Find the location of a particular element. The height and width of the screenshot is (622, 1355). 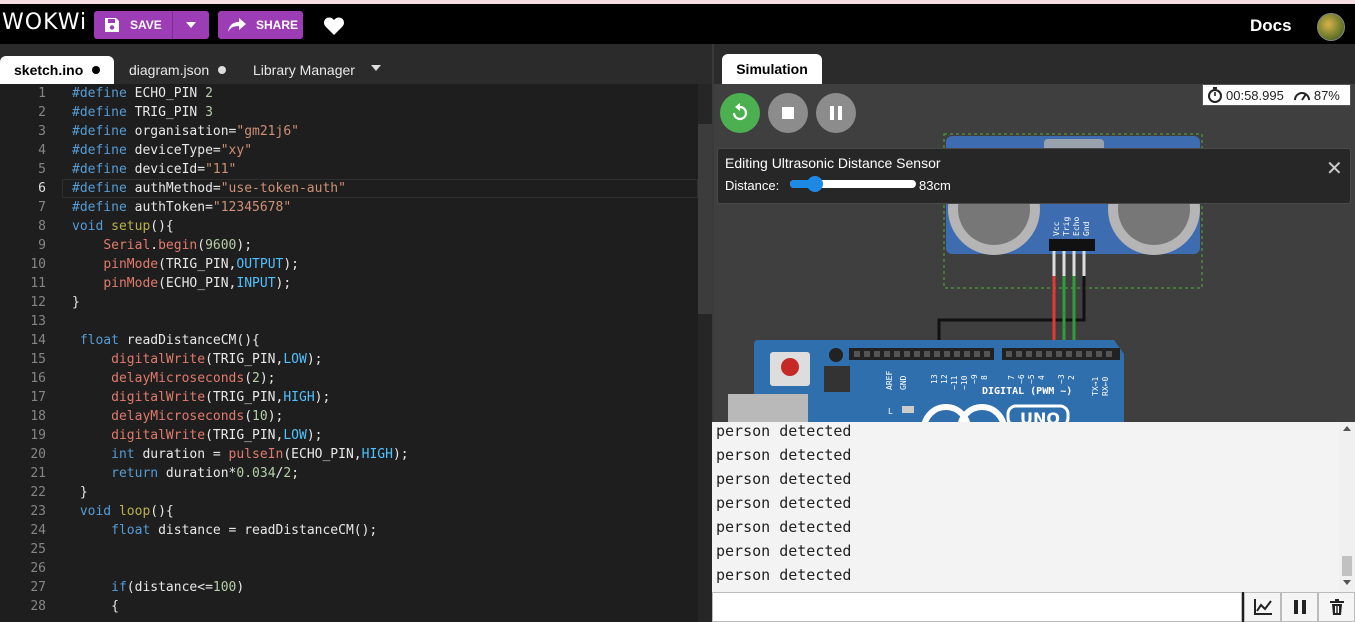

tab-label: sketch.ino is located at coordinates (49, 70).